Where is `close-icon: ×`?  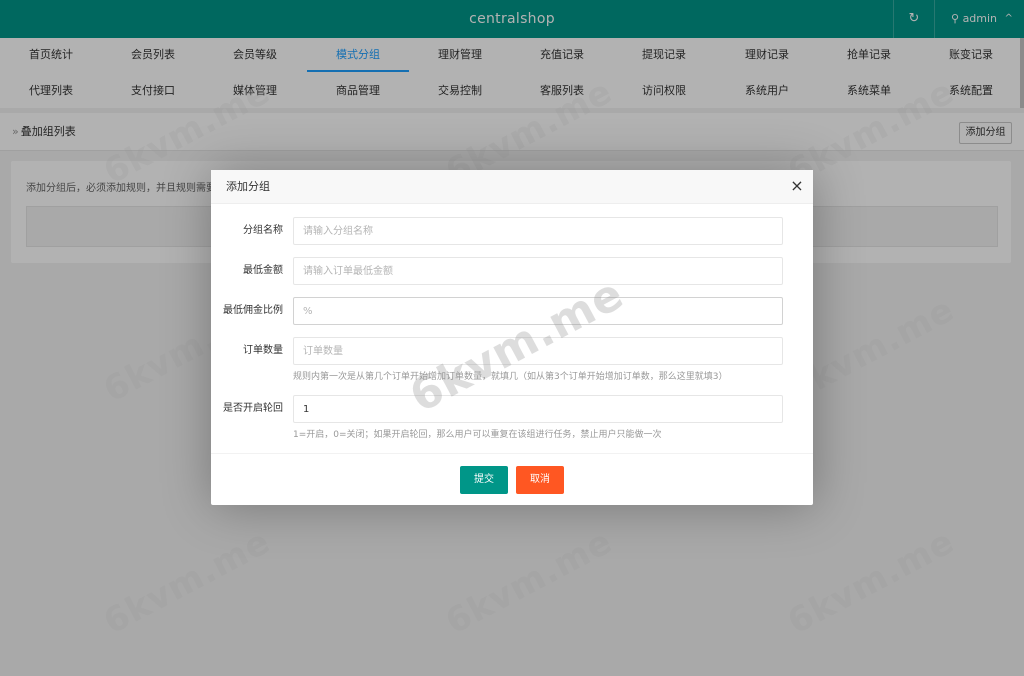
close-icon: × is located at coordinates (797, 186).